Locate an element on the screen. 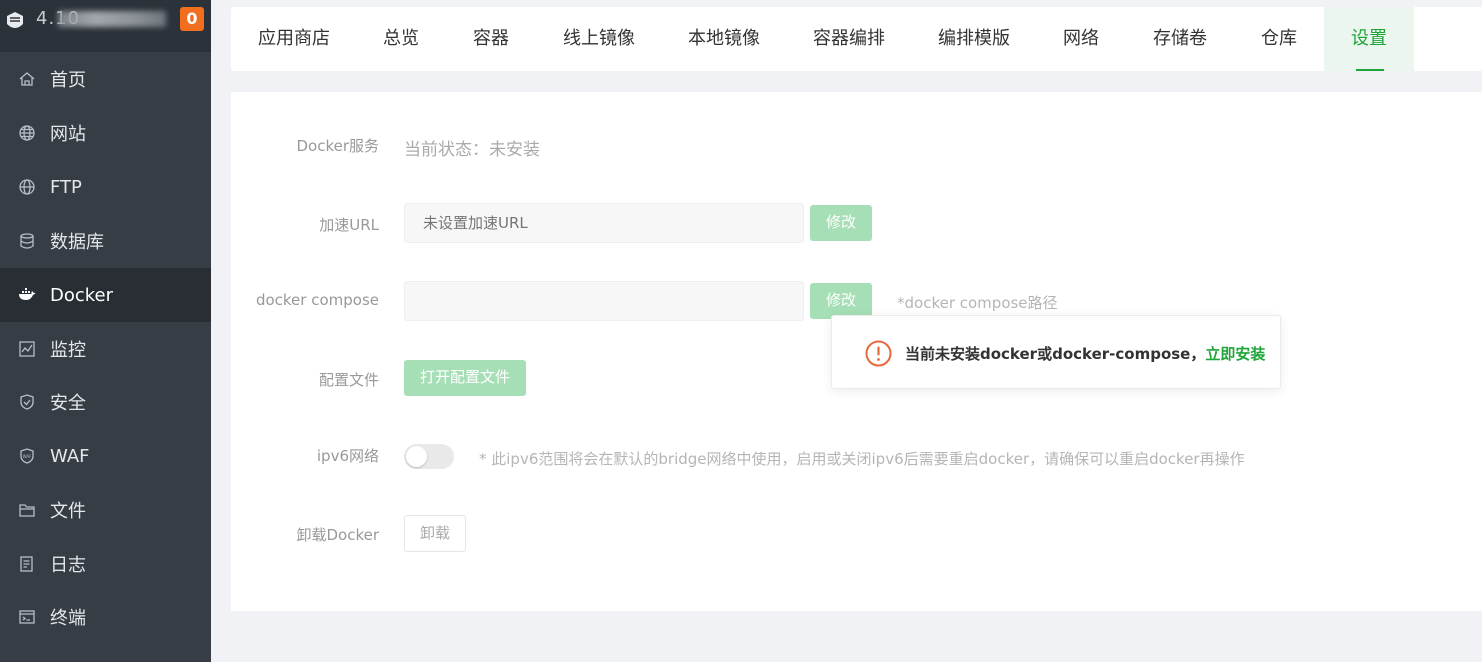  tab-local-images: 本地镜像 is located at coordinates (724, 39).